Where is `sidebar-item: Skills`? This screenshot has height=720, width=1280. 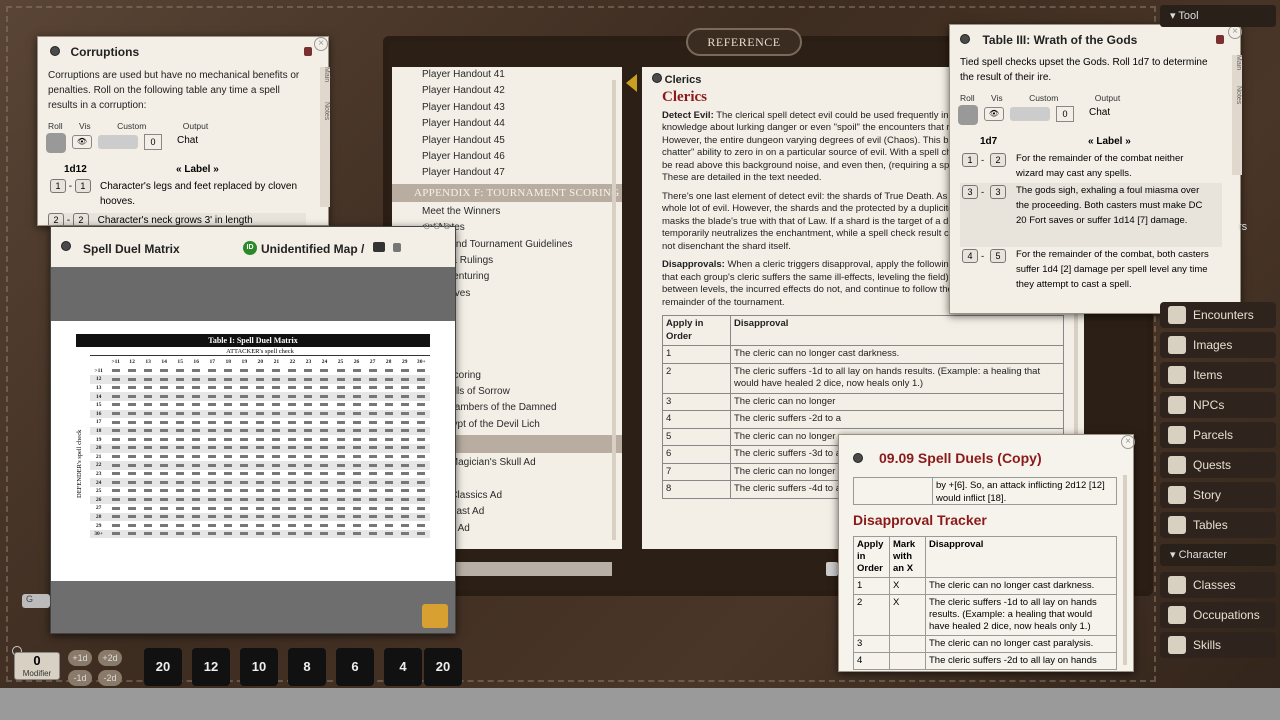 sidebar-item: Skills is located at coordinates (1218, 645).